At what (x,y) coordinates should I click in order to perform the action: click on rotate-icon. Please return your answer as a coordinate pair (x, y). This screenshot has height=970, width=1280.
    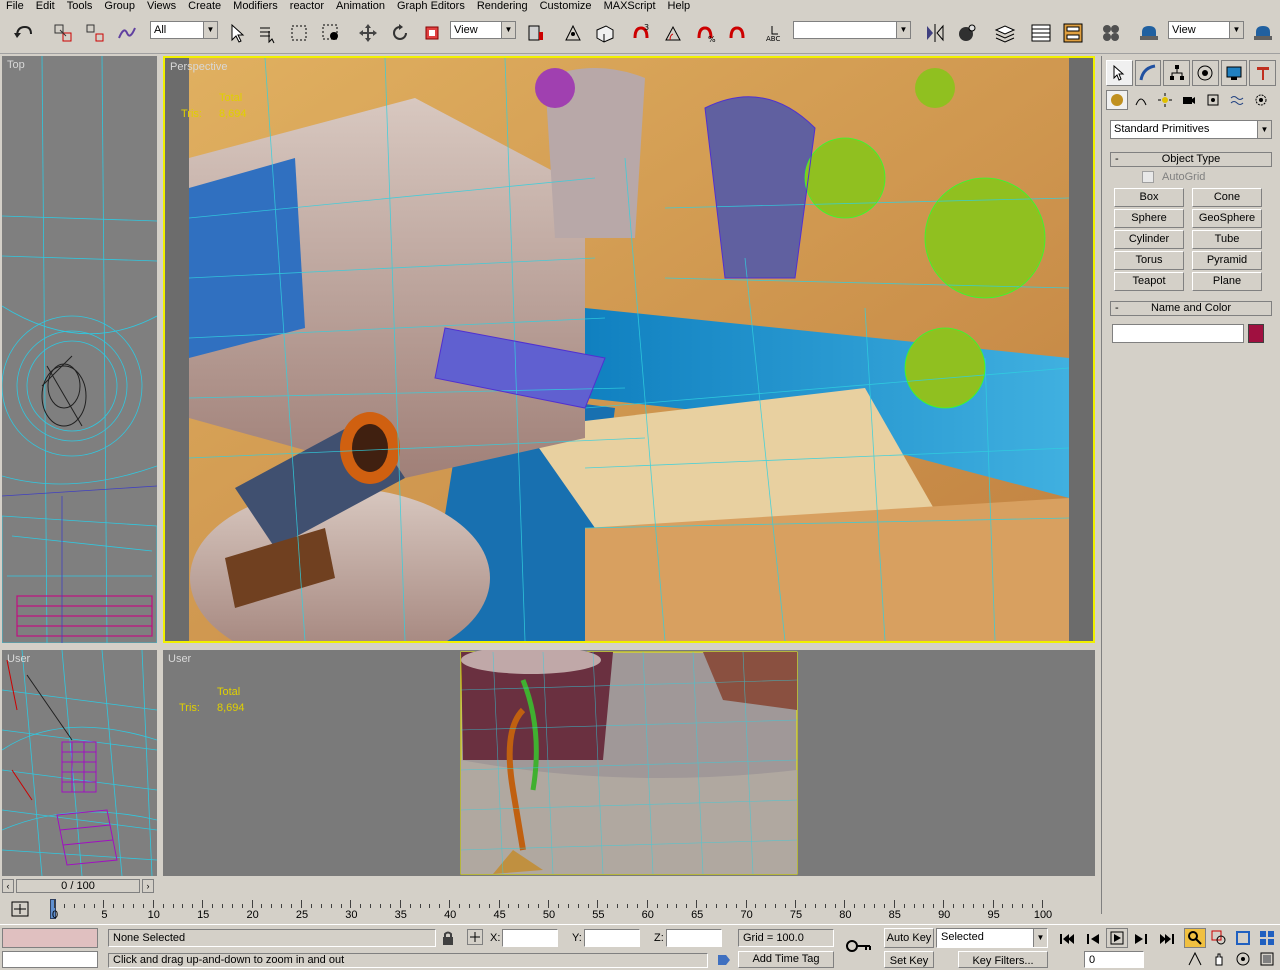
    Looking at the image, I should click on (400, 33).